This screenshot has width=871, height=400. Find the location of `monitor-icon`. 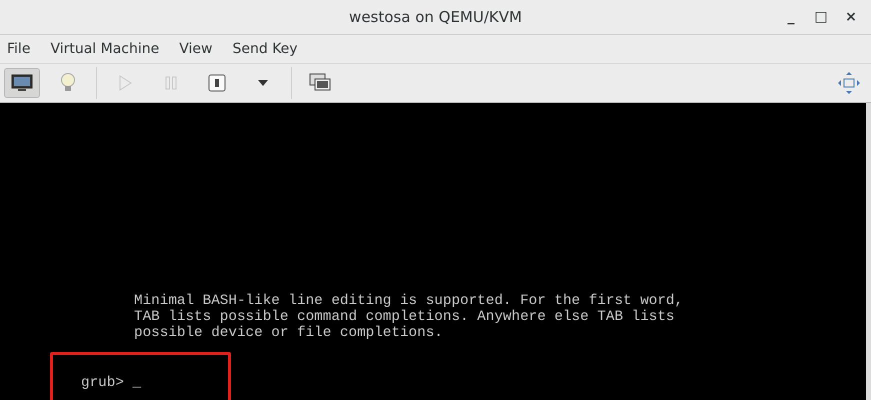

monitor-icon is located at coordinates (22, 83).